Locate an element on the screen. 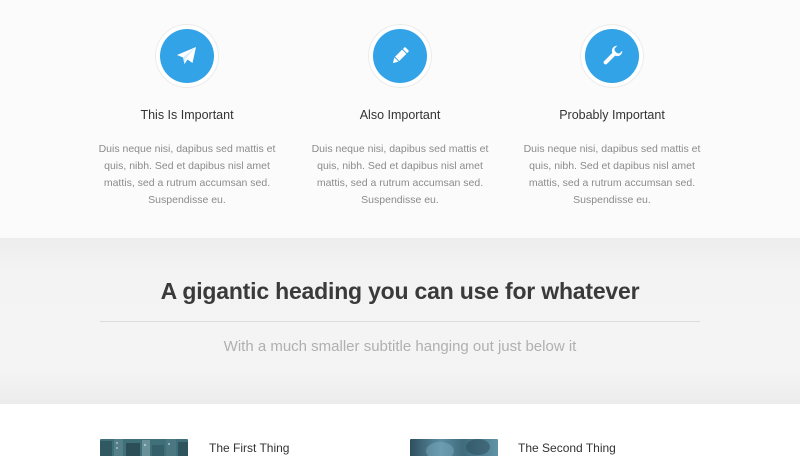 The height and width of the screenshot is (456, 800). banner-divider is located at coordinates (400, 321).